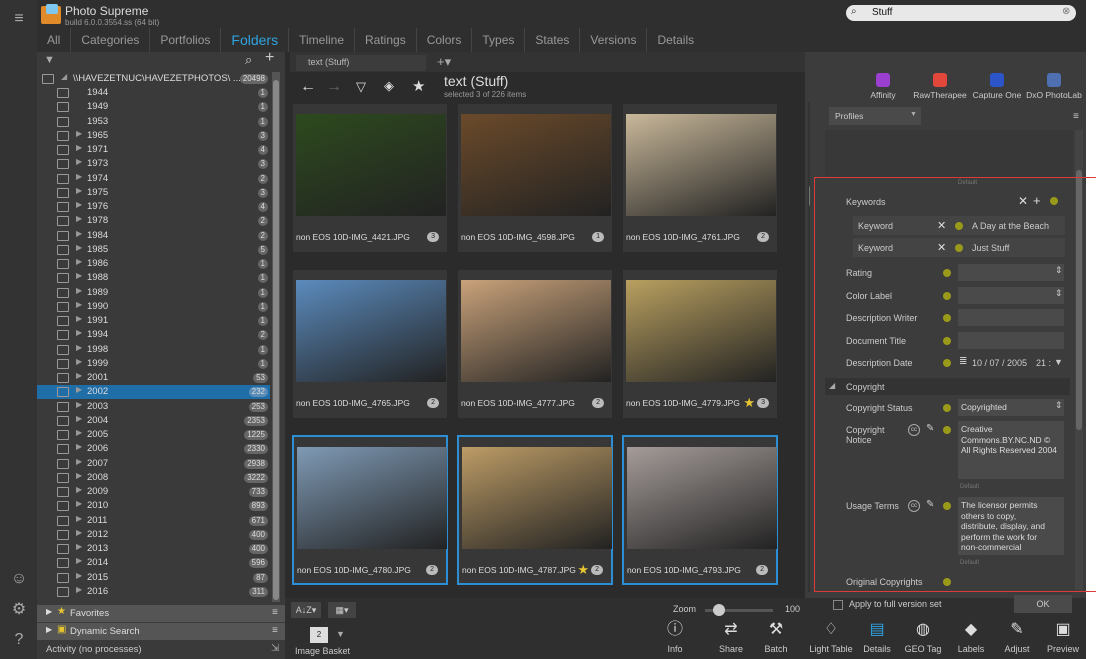  Describe the element at coordinates (153, 464) in the screenshot. I see `tree-item: ▶ 2007 2938` at that location.